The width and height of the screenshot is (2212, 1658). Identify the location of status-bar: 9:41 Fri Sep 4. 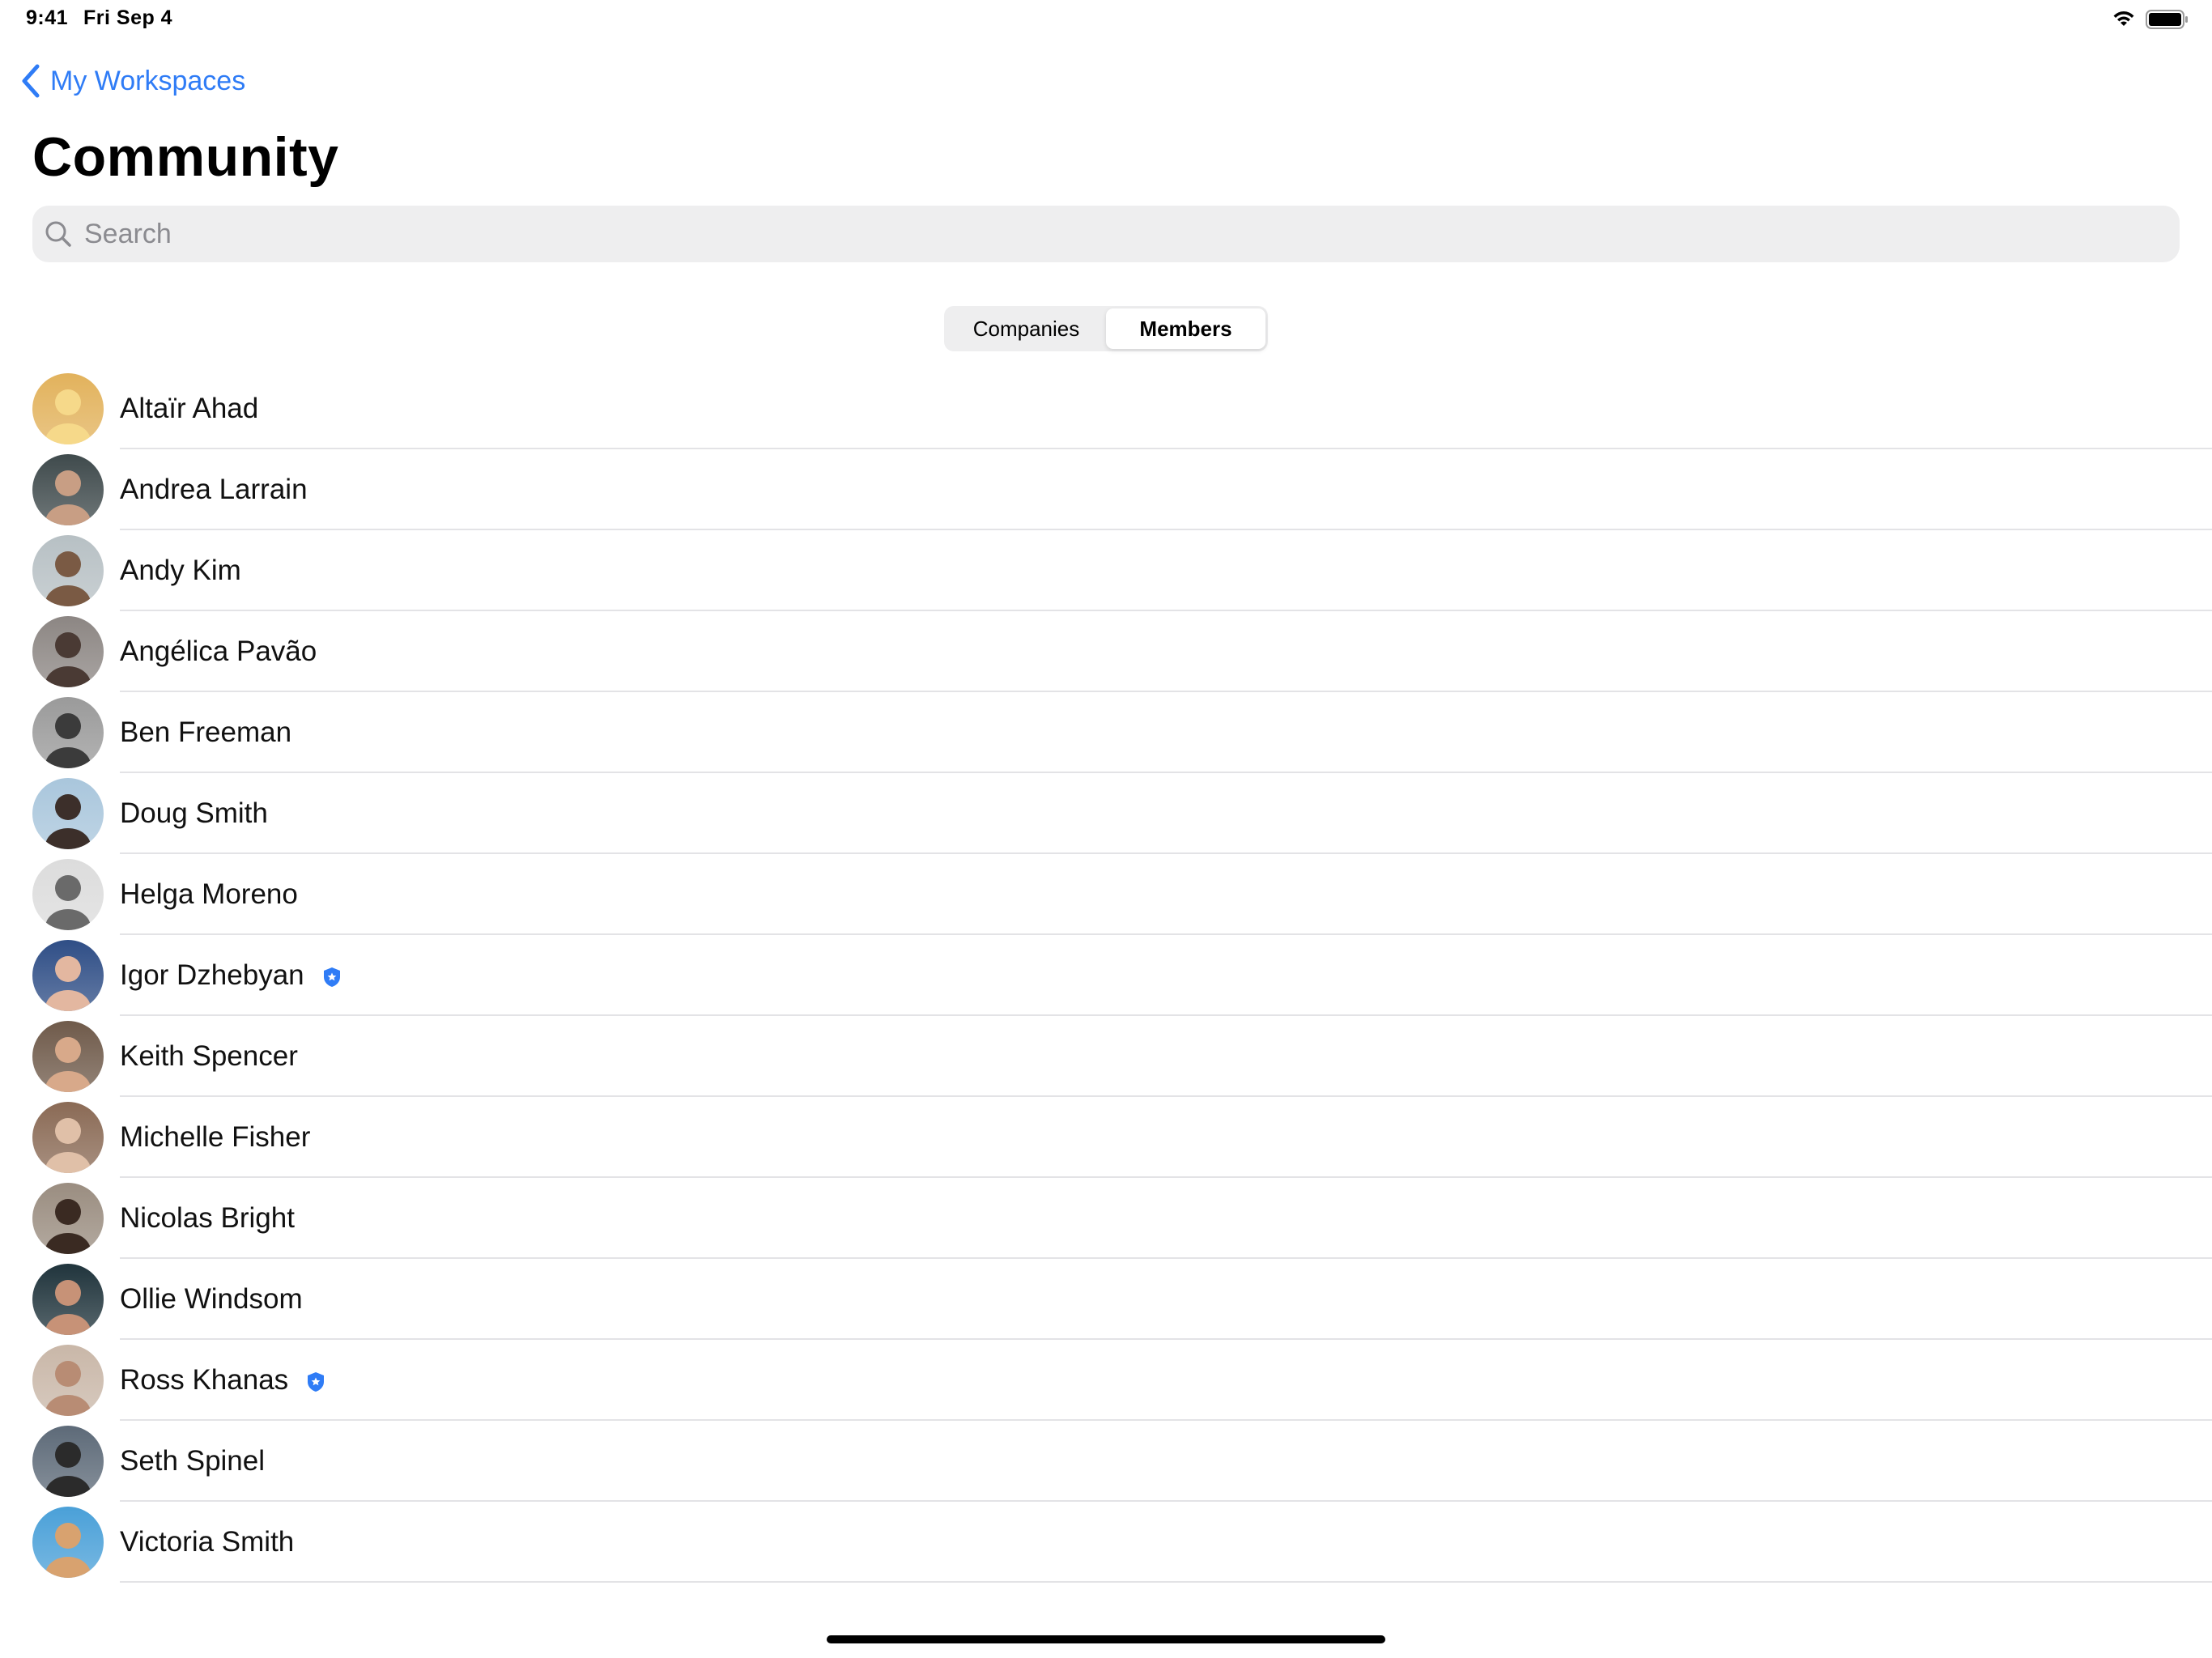
(1106, 19).